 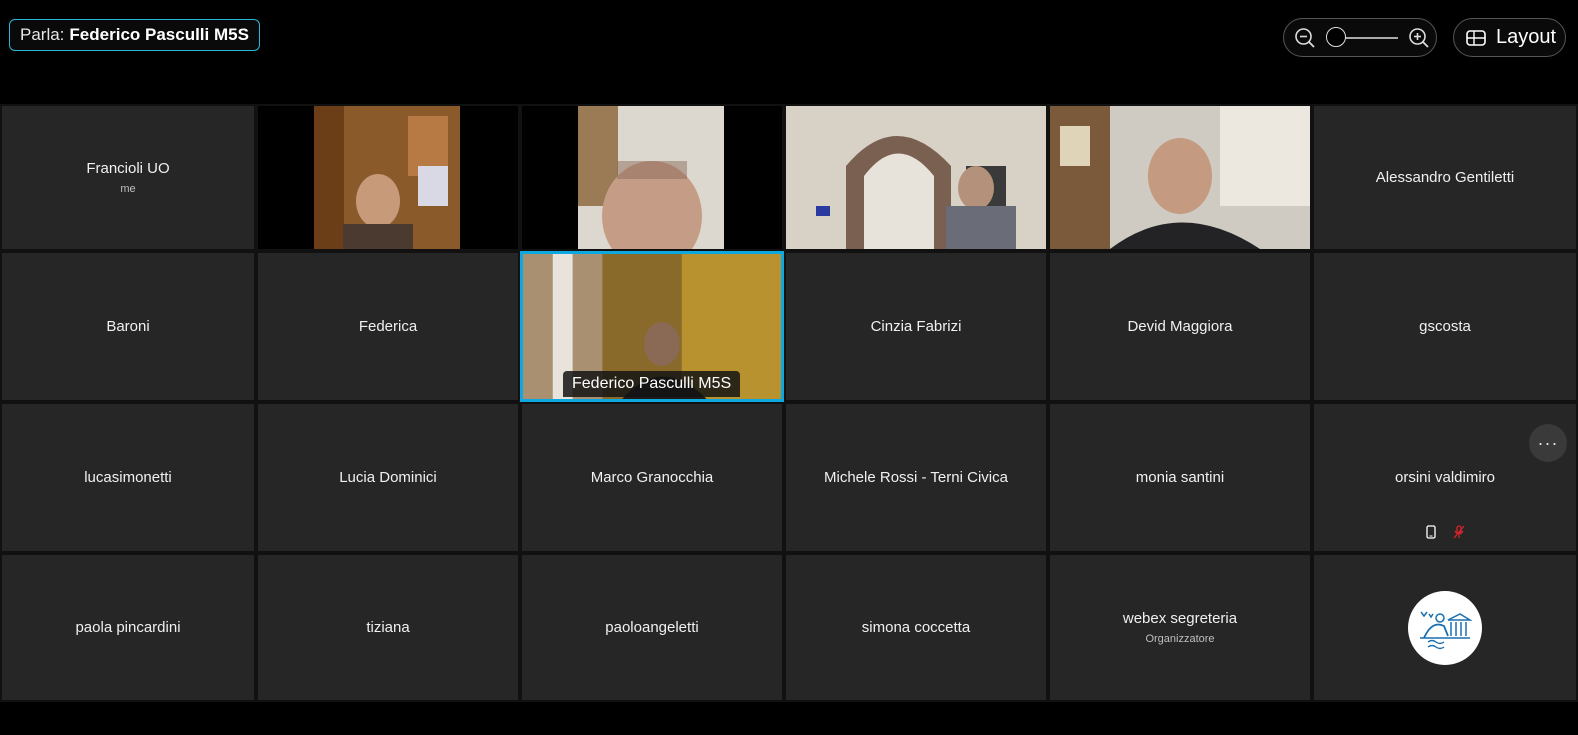 What do you see at coordinates (1180, 627) in the screenshot?
I see `participant-tile: webex segreteria Organizzatore` at bounding box center [1180, 627].